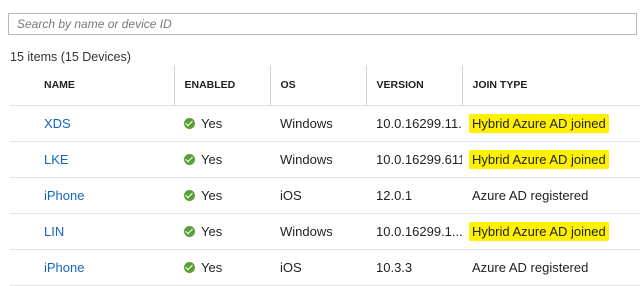  Describe the element at coordinates (70, 57) in the screenshot. I see `item-count: 15 items (15 Devices)` at that location.